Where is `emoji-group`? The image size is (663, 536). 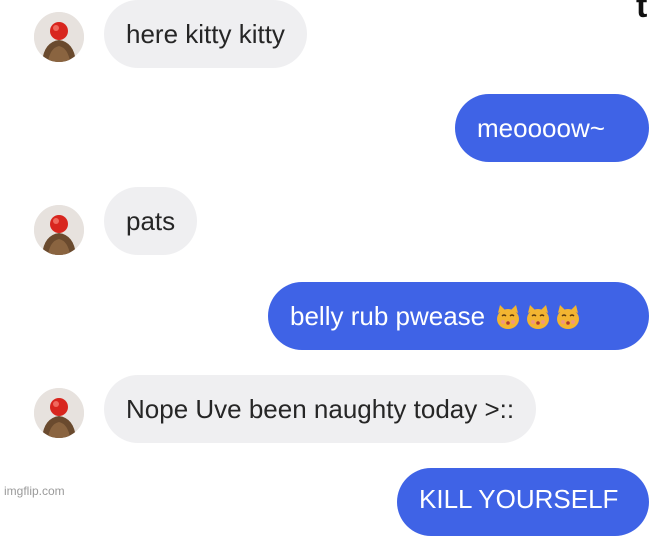
emoji-group is located at coordinates (536, 318).